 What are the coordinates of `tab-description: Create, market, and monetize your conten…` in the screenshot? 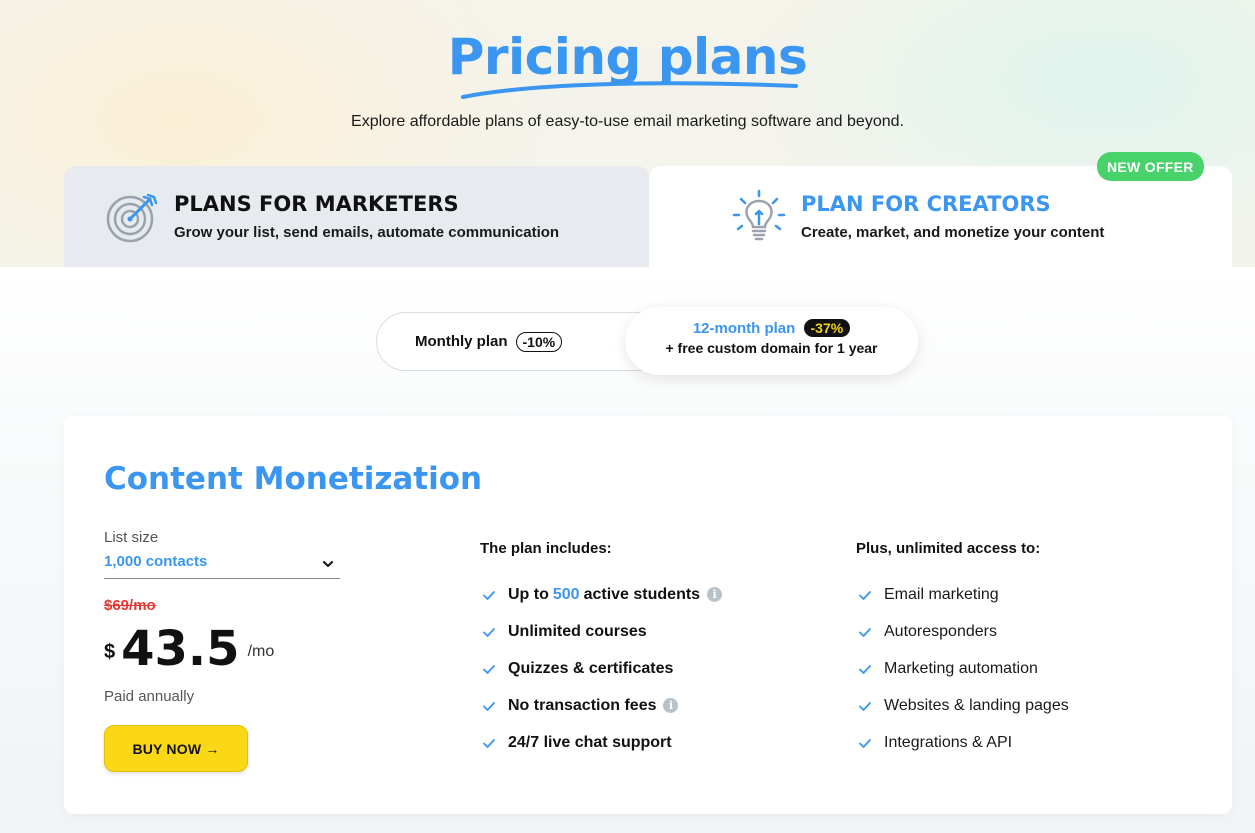 It's located at (953, 232).